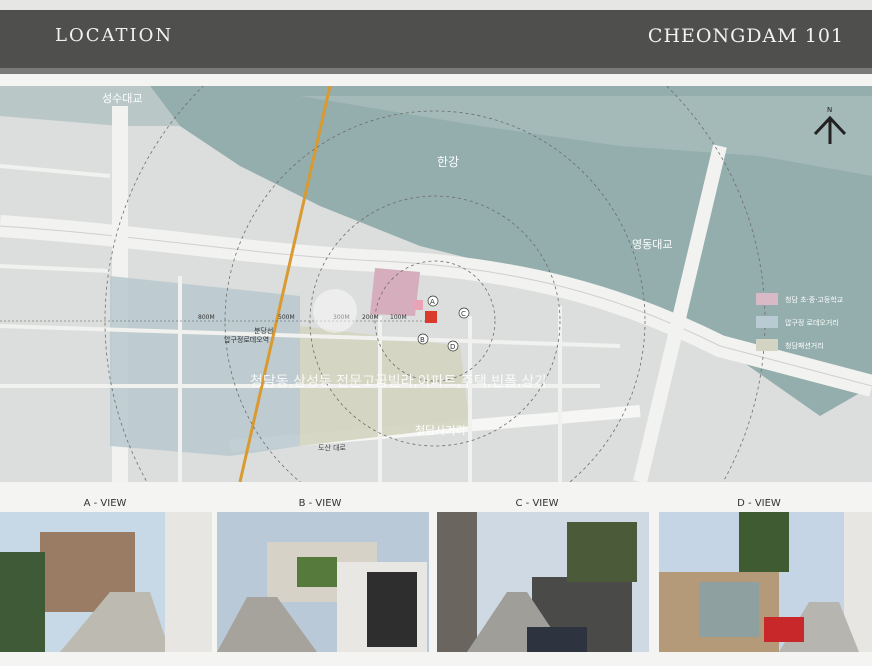  I want to click on legend-label-fashion: 청담패션거리, so click(804, 345).